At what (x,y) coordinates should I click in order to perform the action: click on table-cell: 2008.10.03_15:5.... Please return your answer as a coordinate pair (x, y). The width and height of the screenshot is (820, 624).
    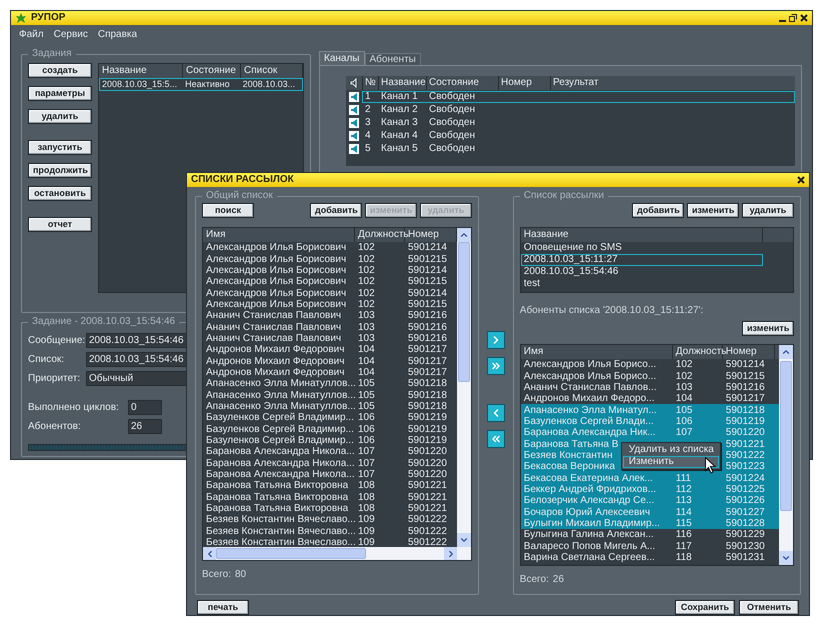
    Looking at the image, I should click on (140, 84).